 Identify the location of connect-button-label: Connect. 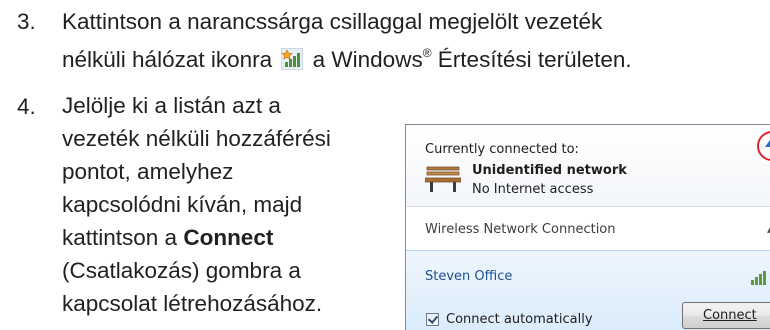
(730, 315).